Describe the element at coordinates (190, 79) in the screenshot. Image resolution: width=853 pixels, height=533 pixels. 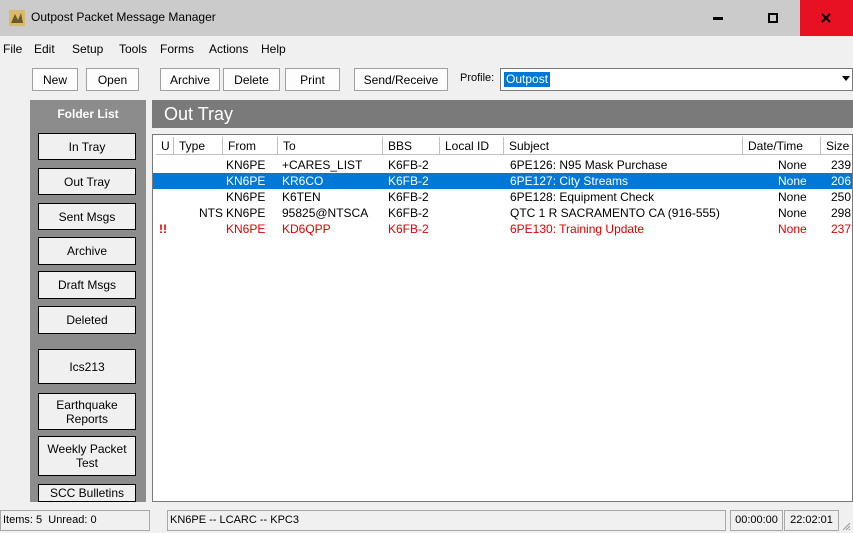
I see `archive-button: Archive` at that location.